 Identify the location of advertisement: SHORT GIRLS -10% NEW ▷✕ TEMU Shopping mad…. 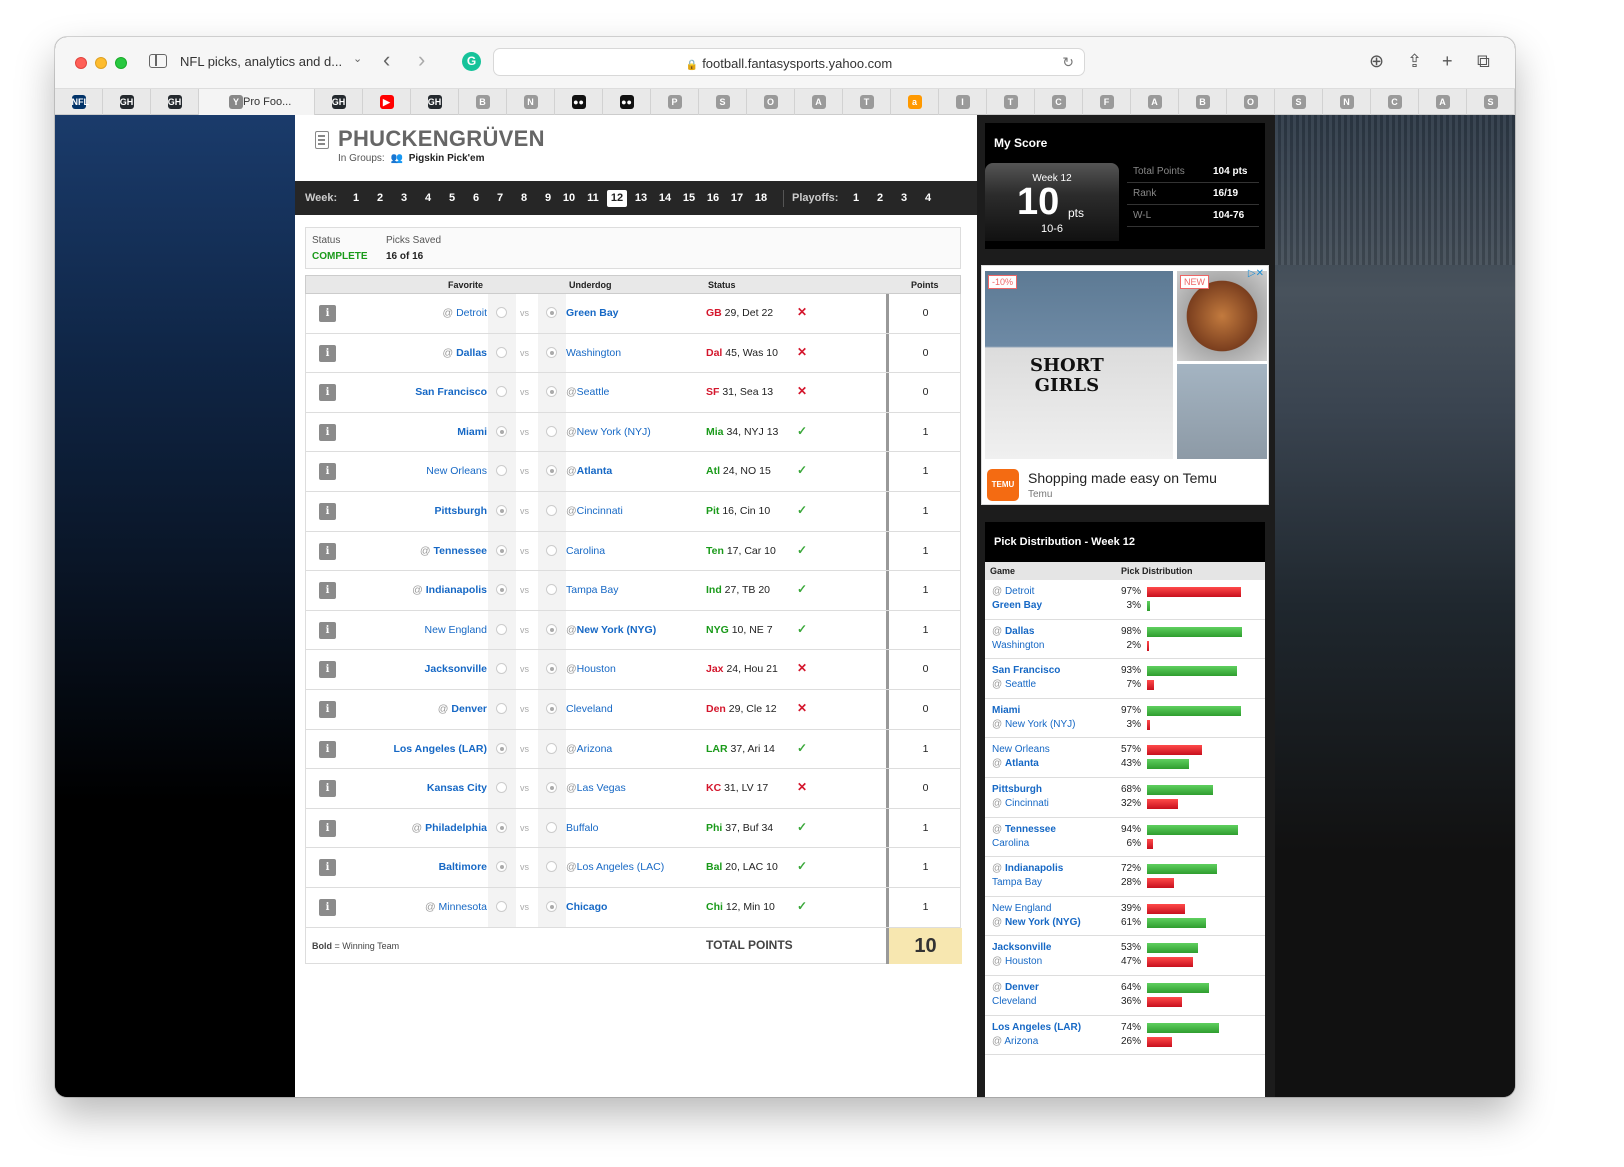
(1125, 385).